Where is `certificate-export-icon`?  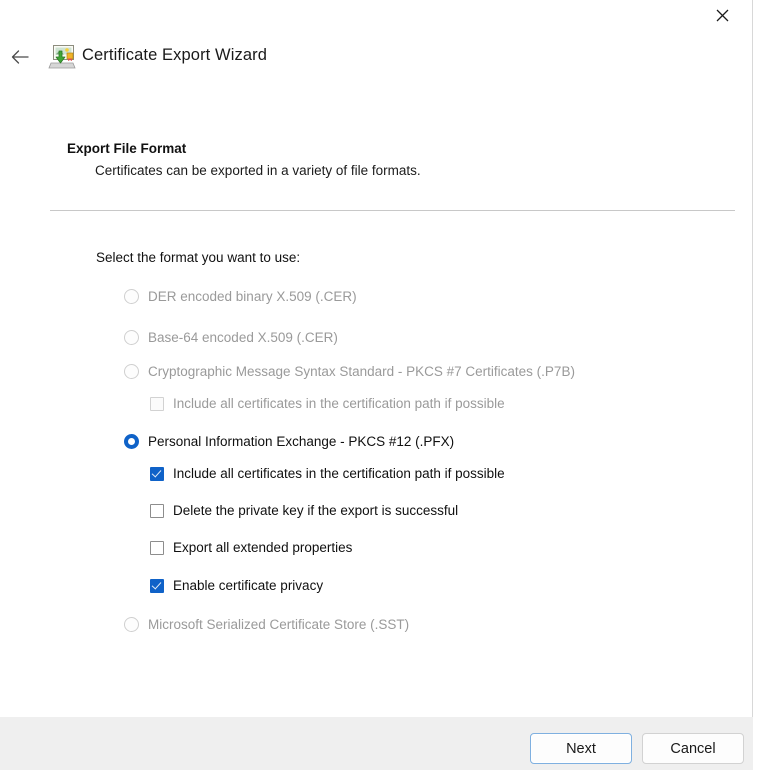 certificate-export-icon is located at coordinates (62, 57).